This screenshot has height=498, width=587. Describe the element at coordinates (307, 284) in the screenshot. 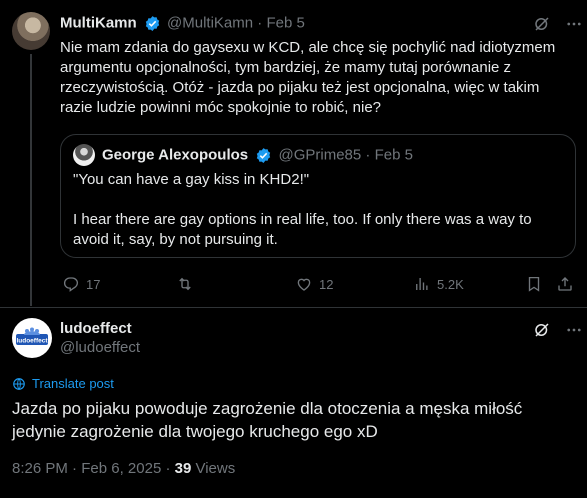

I see `like-icon` at that location.